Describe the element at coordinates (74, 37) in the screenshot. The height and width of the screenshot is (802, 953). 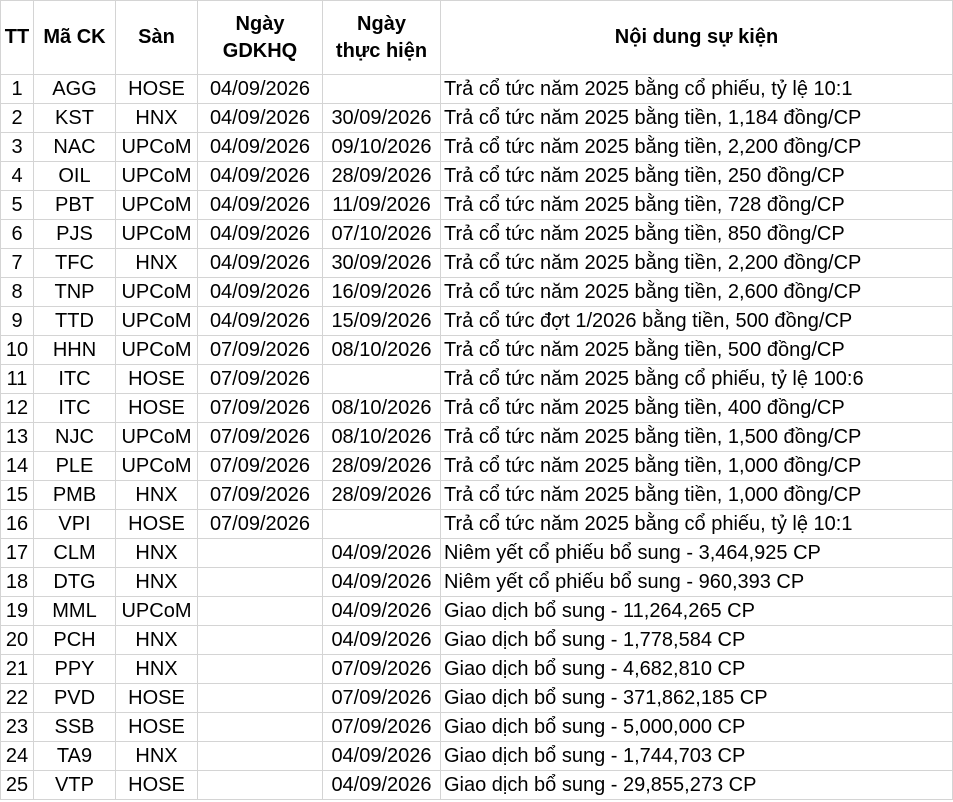
I see `header-ma-ck: Mã CK` at that location.